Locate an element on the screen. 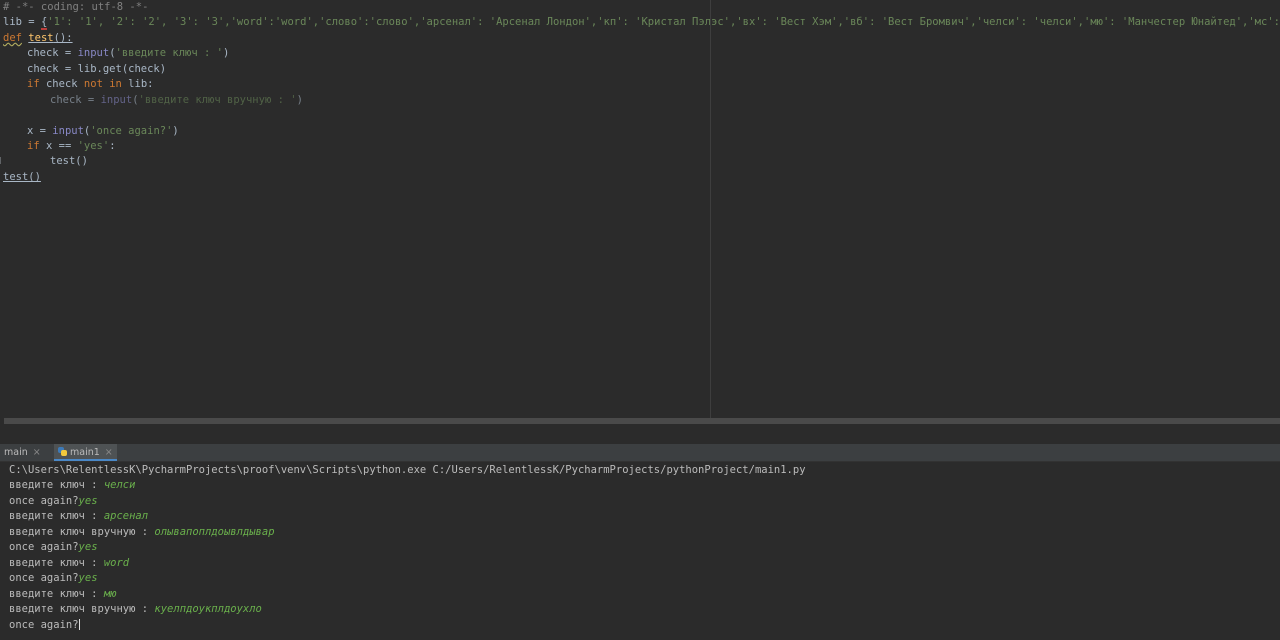 The width and height of the screenshot is (1280, 640). function-params: (): is located at coordinates (63, 38).